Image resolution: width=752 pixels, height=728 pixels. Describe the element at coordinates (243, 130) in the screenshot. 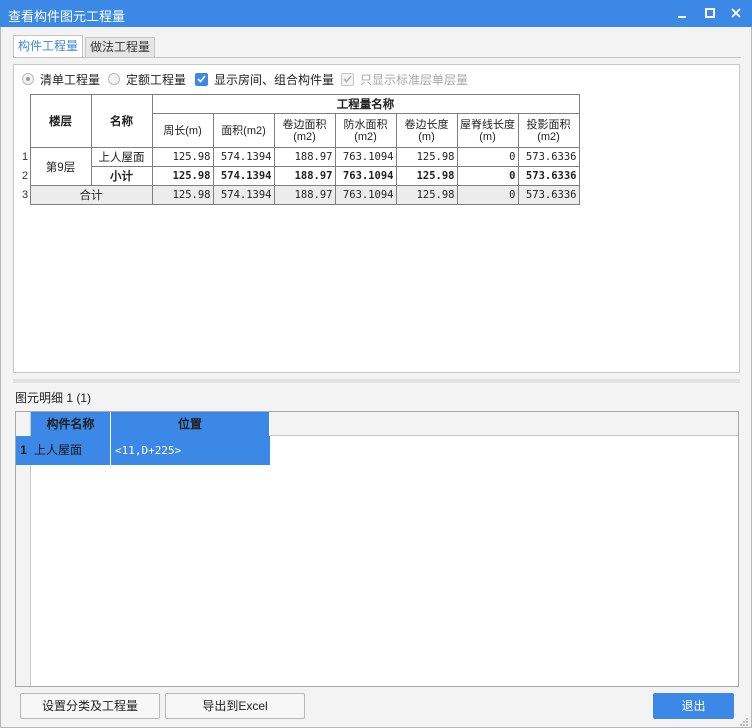

I see `column-header-area: 面积(m2)` at that location.